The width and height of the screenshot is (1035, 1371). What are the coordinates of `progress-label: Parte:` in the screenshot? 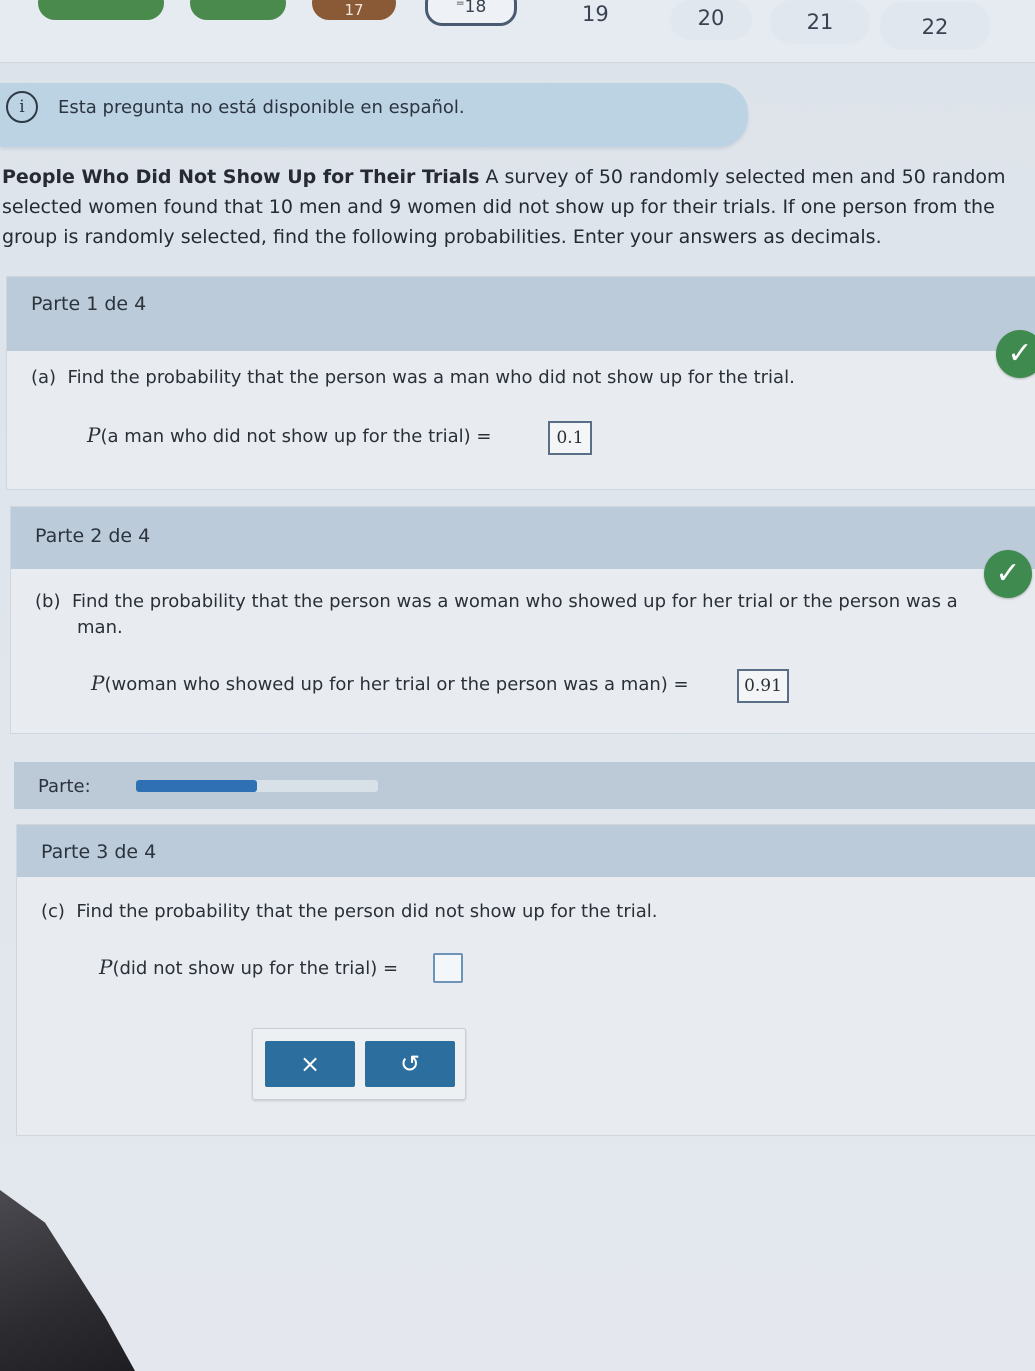 It's located at (64, 786).